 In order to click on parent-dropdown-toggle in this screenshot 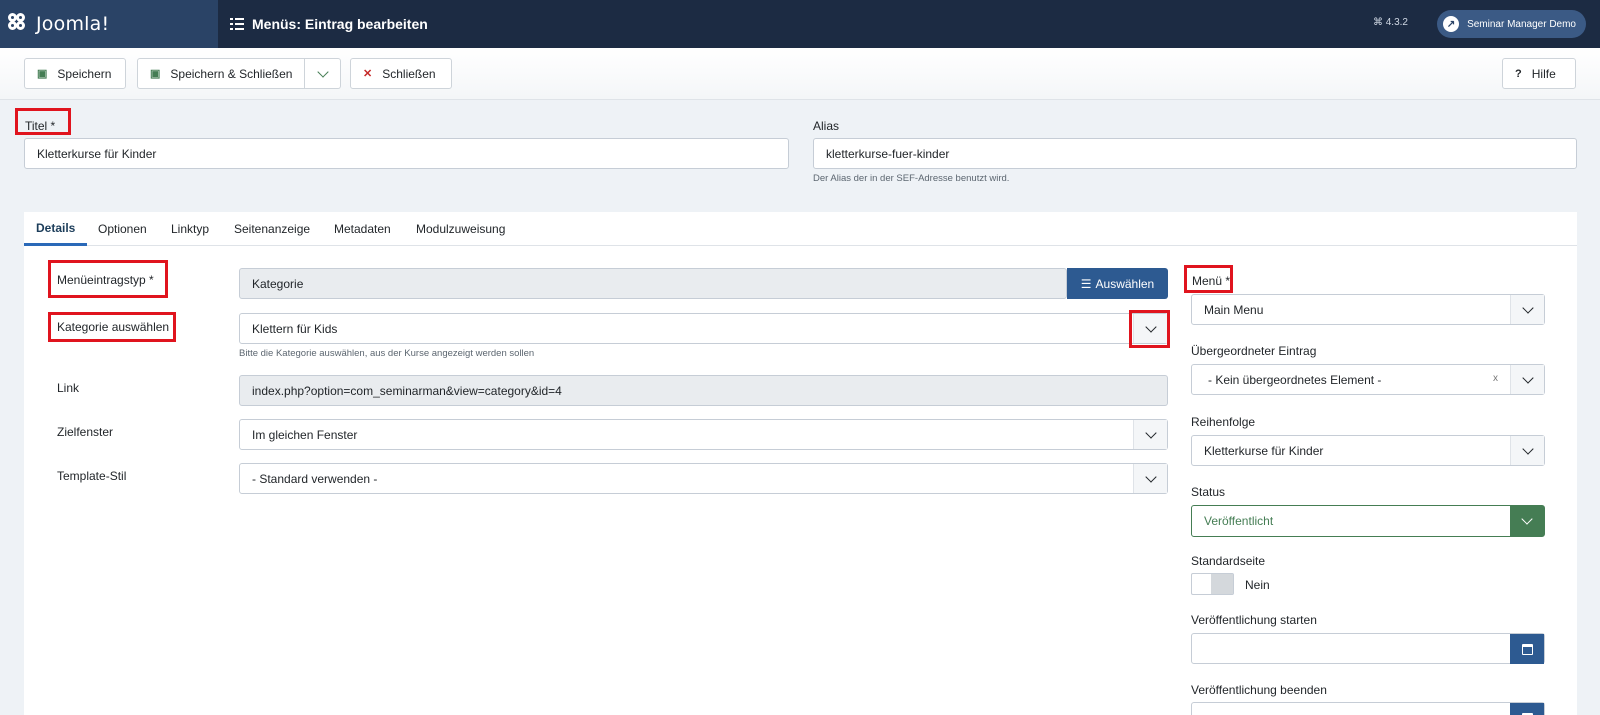, I will do `click(1527, 379)`.